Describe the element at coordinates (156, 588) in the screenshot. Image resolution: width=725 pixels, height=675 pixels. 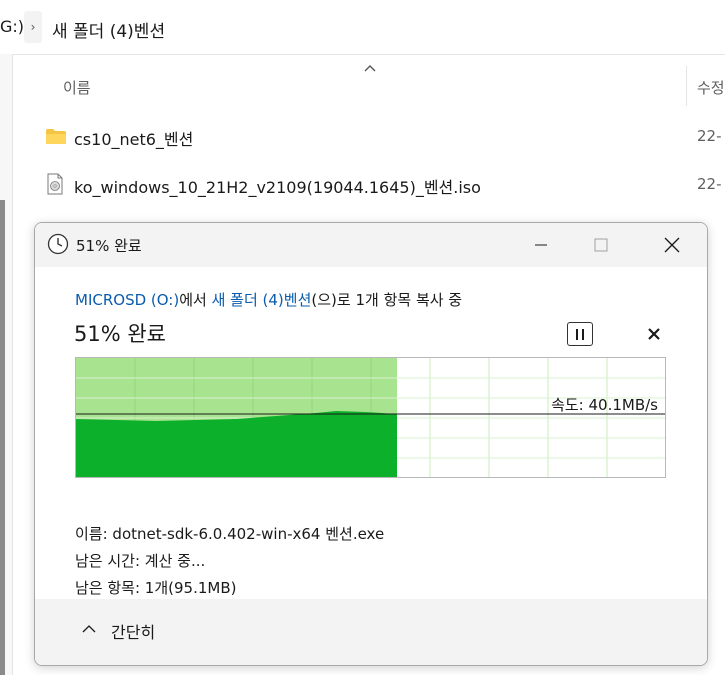
I see `detail-items-remaining: 남은 항목: 1개(95.1MB)` at that location.